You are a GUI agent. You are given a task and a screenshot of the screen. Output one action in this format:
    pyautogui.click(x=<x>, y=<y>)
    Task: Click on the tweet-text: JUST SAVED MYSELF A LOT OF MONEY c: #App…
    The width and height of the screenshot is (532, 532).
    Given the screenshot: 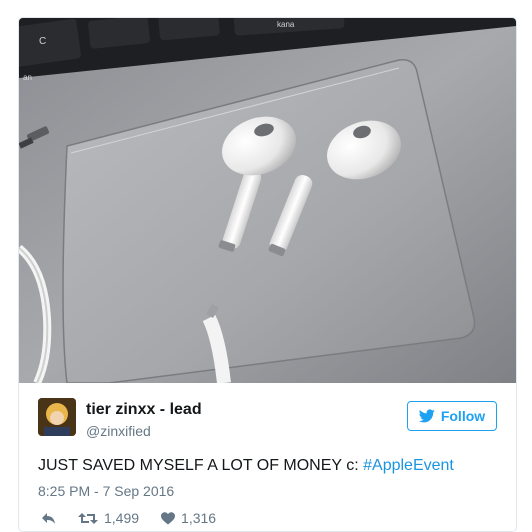 What is the action you would take?
    pyautogui.click(x=246, y=466)
    